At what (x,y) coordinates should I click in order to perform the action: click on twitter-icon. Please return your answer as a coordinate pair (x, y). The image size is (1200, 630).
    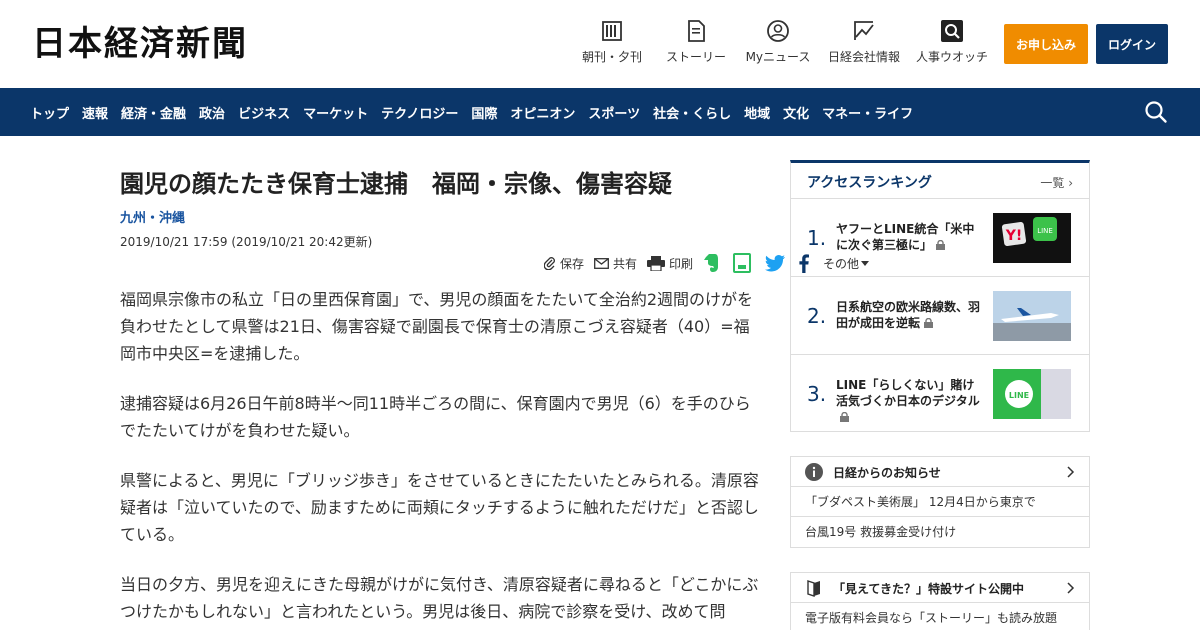
    Looking at the image, I should click on (775, 262).